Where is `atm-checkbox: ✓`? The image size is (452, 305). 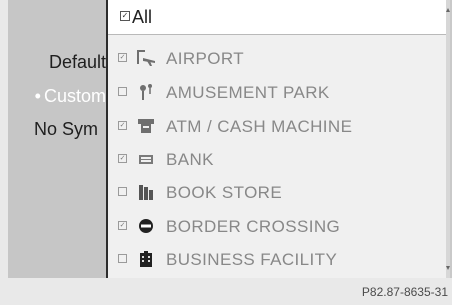
atm-checkbox: ✓ is located at coordinates (122, 125).